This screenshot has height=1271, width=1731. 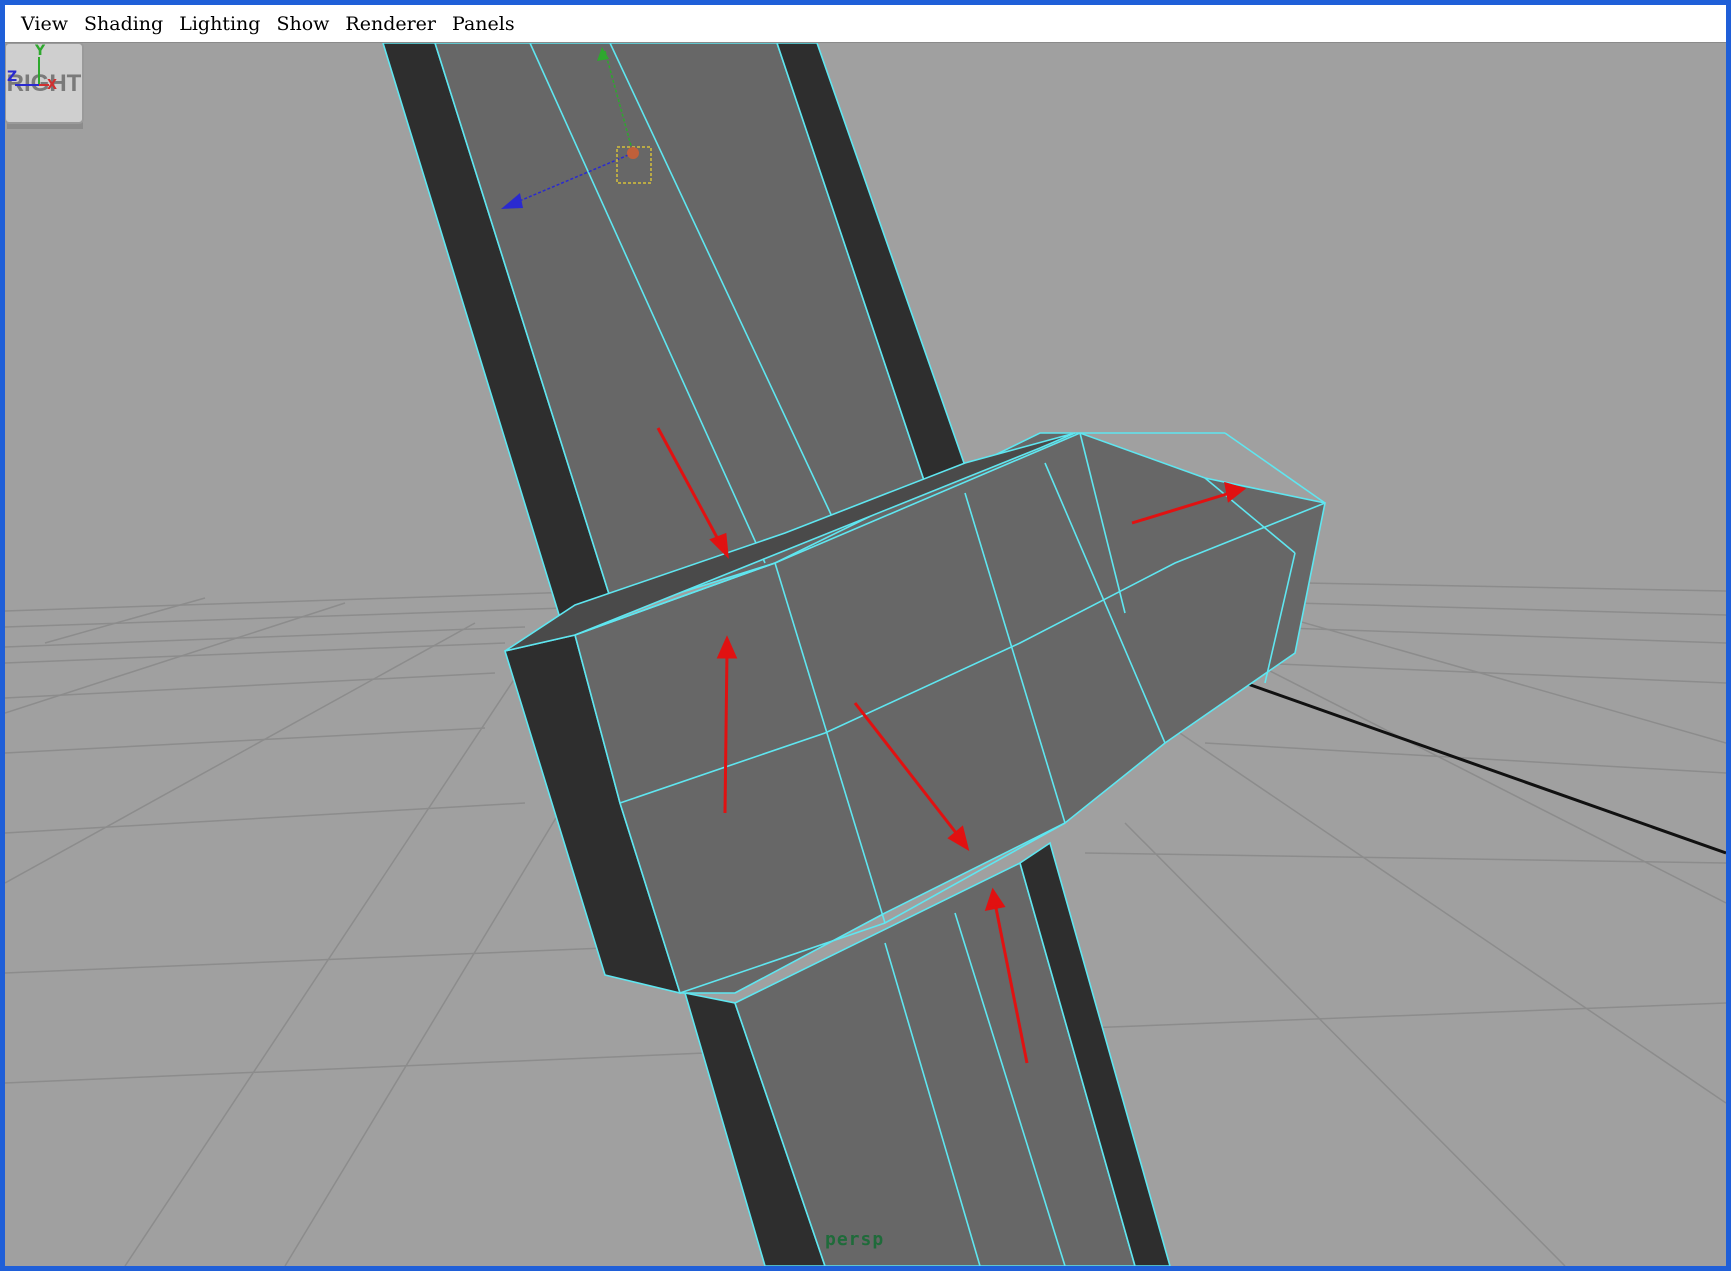 I want to click on menu-show: Show, so click(x=302, y=24).